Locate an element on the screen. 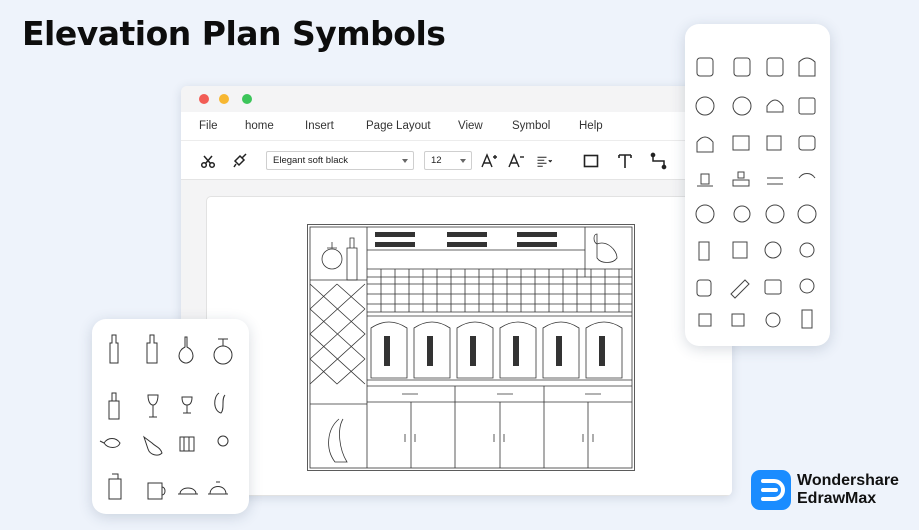 Image resolution: width=919 pixels, height=530 pixels. font-size-value: 12 is located at coordinates (436, 160).